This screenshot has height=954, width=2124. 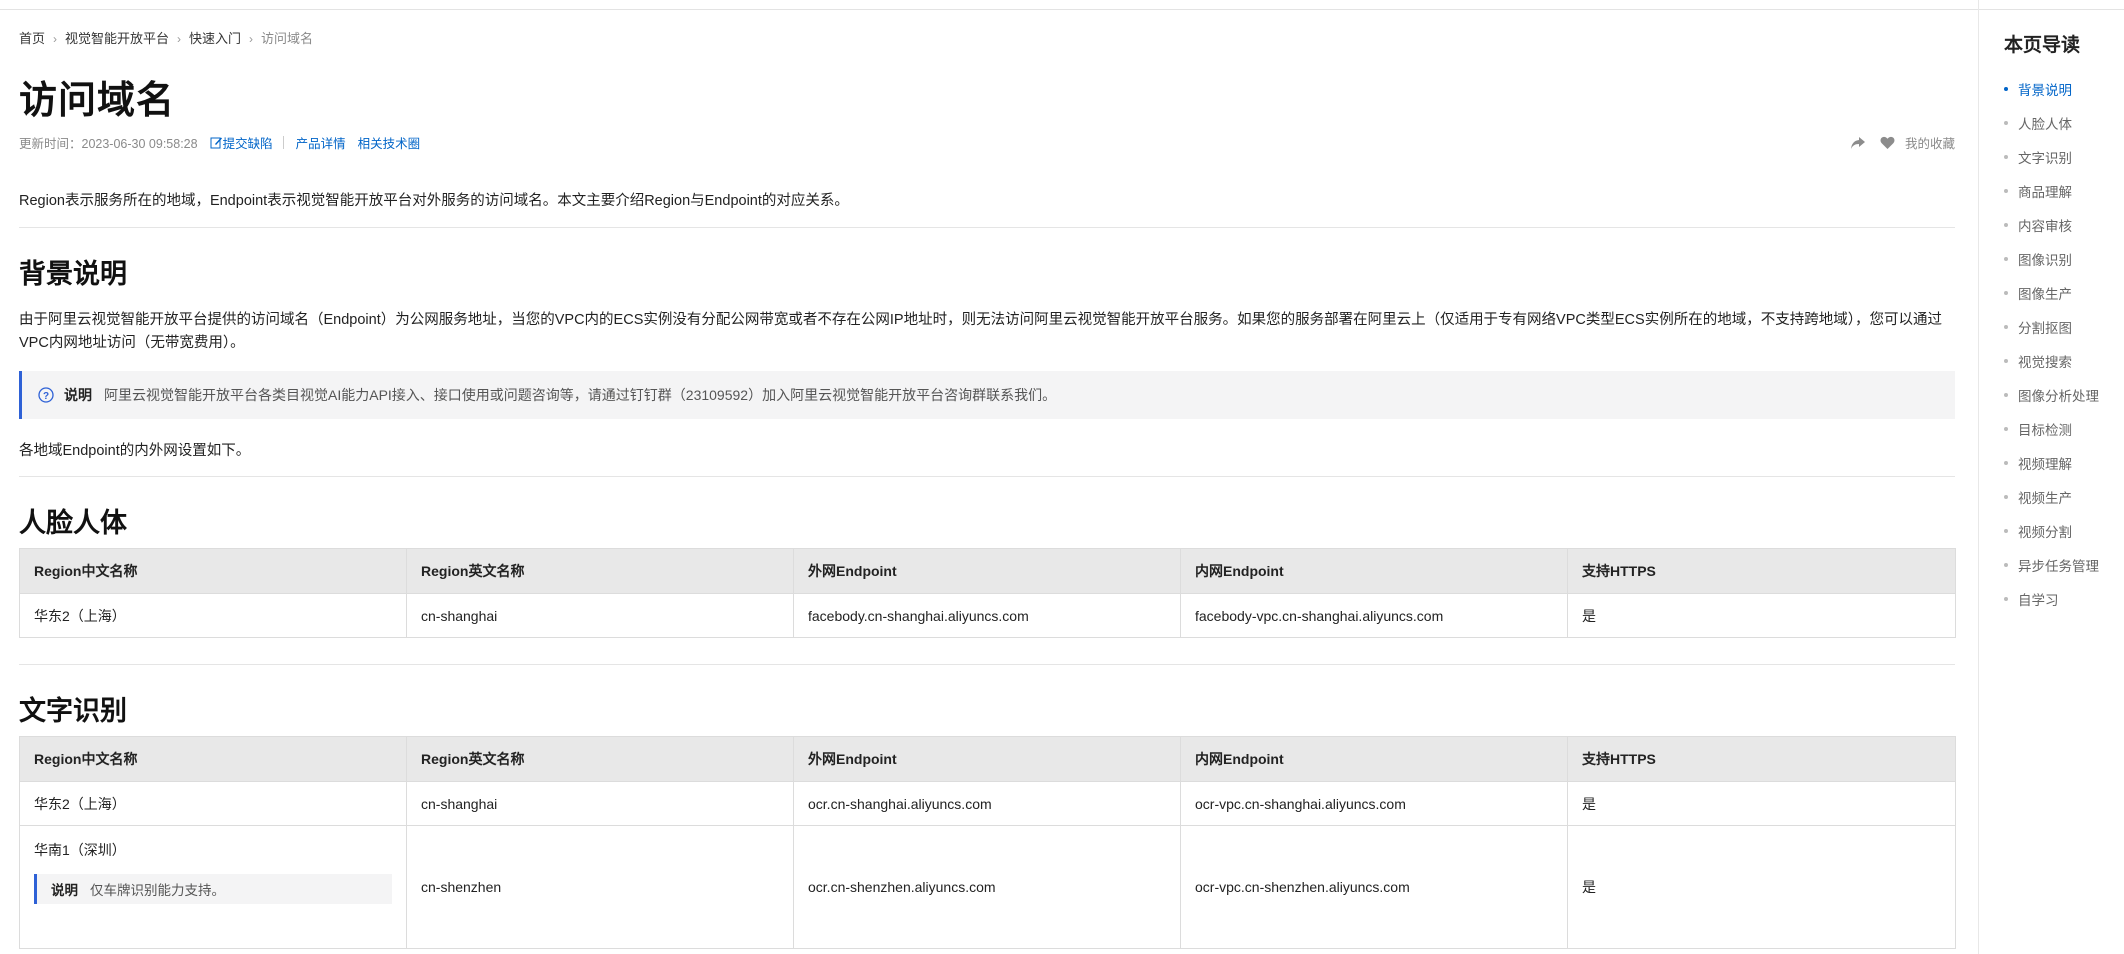 I want to click on updated-time: 更新时间：2023-06-30 09:58:28, so click(x=108, y=144).